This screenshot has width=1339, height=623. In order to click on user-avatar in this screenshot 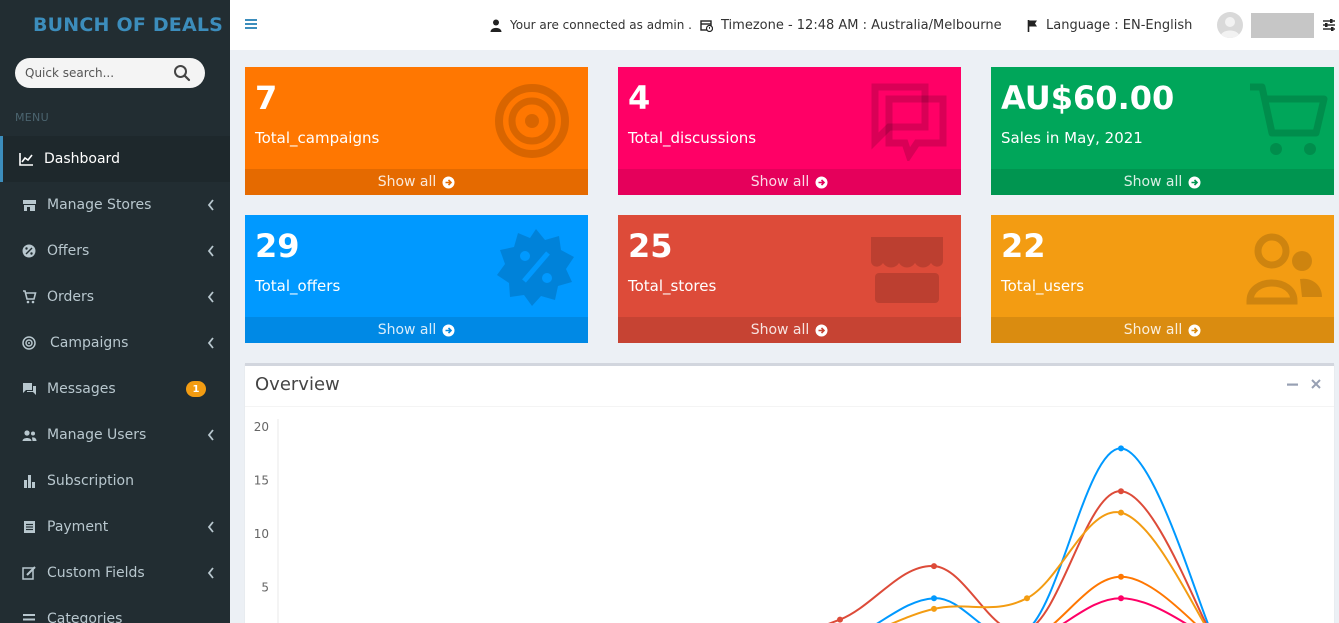, I will do `click(1230, 25)`.